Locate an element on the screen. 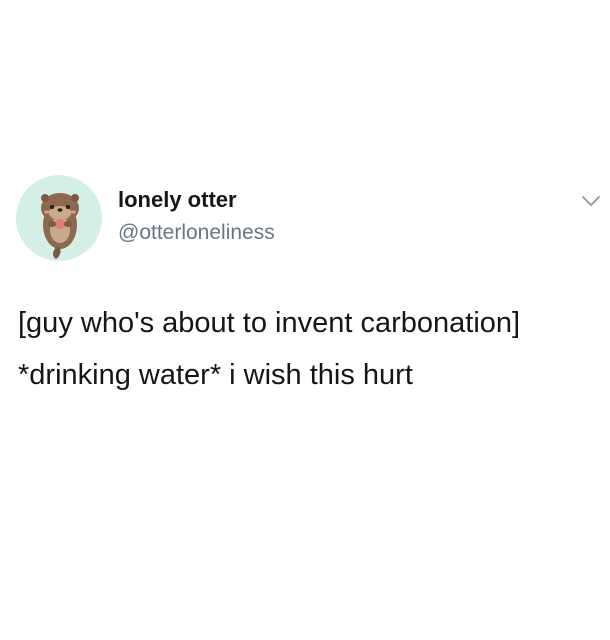 The image size is (610, 640). display-name: lonely otter is located at coordinates (177, 200).